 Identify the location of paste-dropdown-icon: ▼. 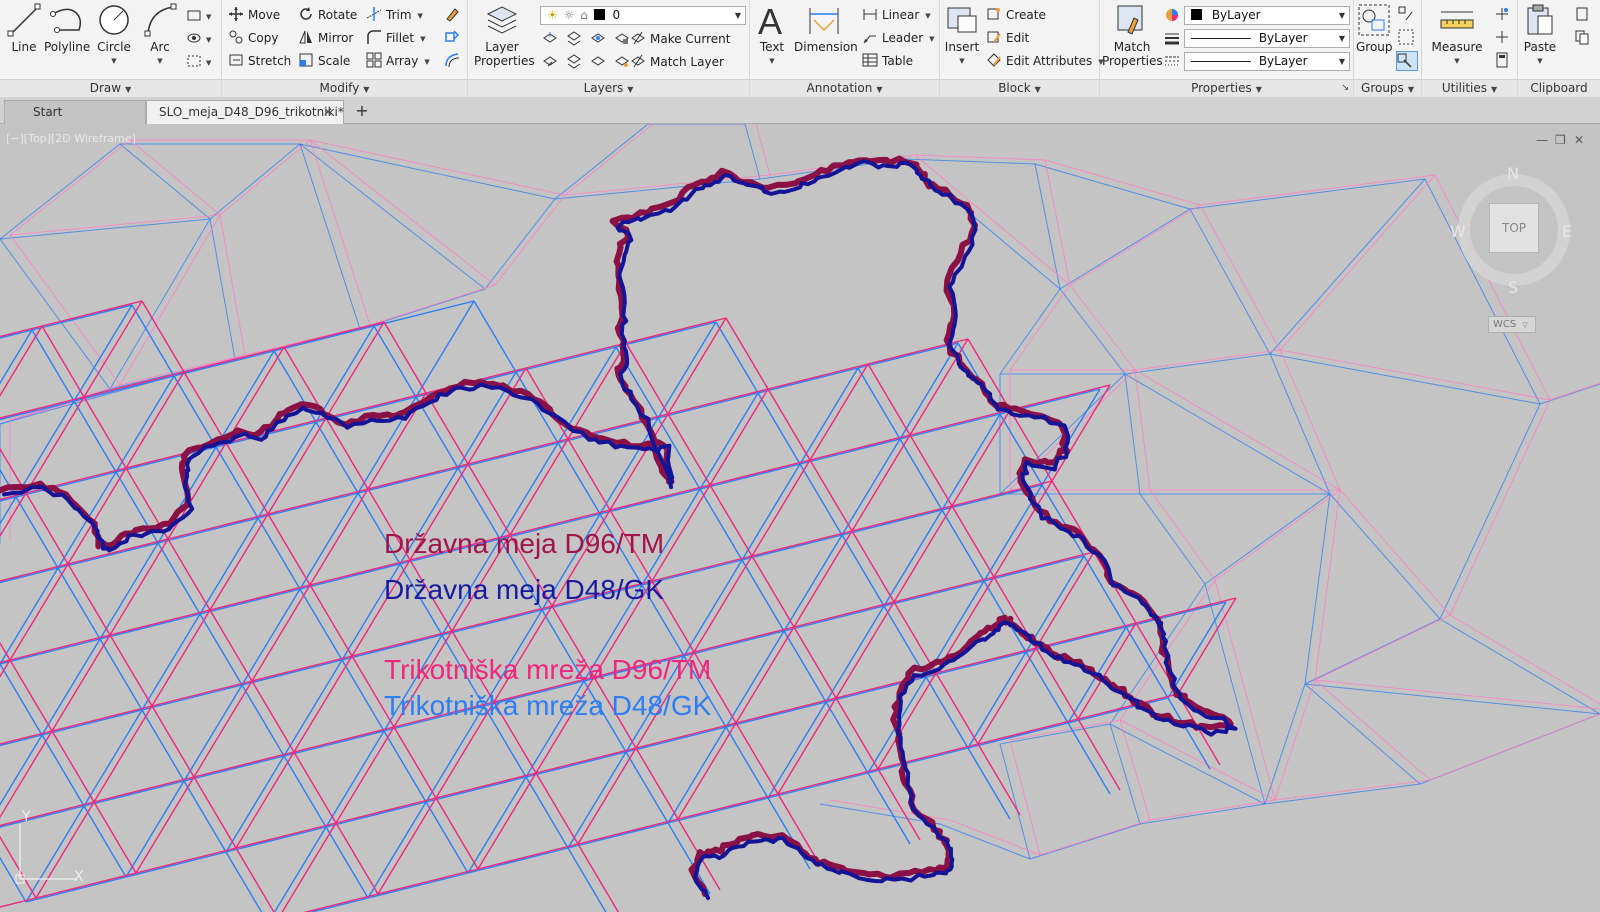
(1540, 61).